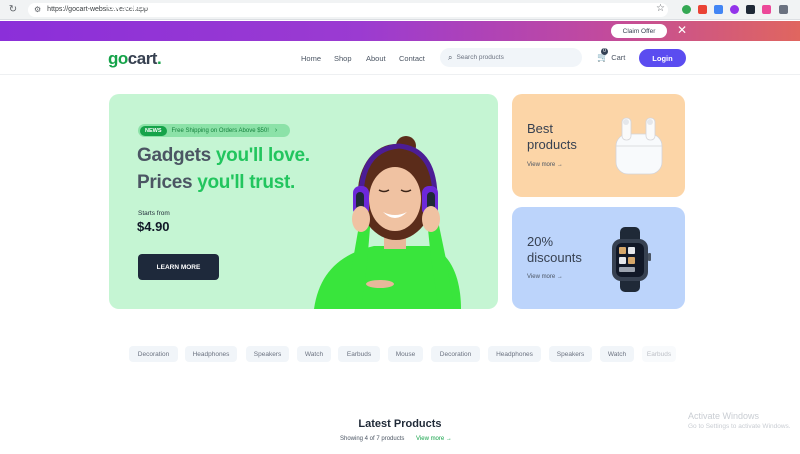  Describe the element at coordinates (311, 58) in the screenshot. I see `nav-home: Home` at that location.